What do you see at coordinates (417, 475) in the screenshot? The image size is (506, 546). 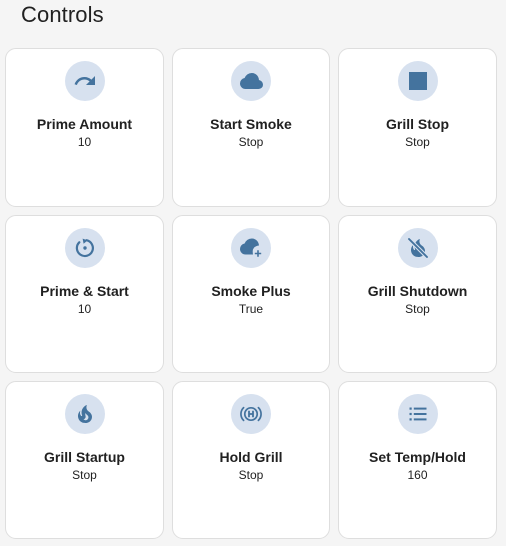 I see `card-state: 160` at bounding box center [417, 475].